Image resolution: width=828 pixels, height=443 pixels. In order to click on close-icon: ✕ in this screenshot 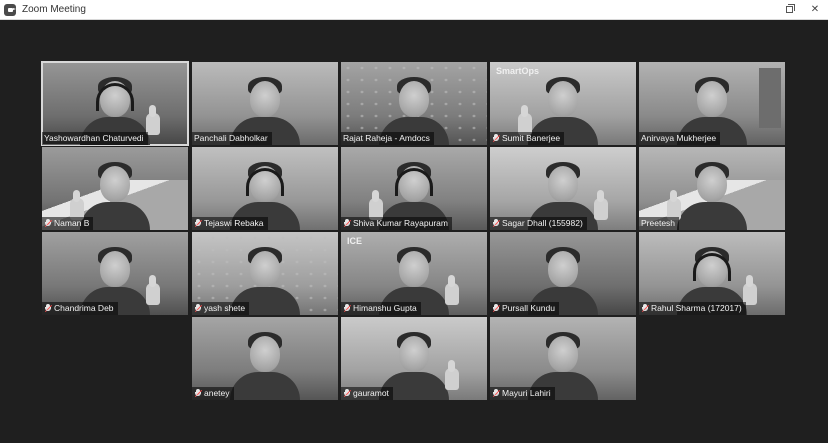, I will do `click(815, 9)`.